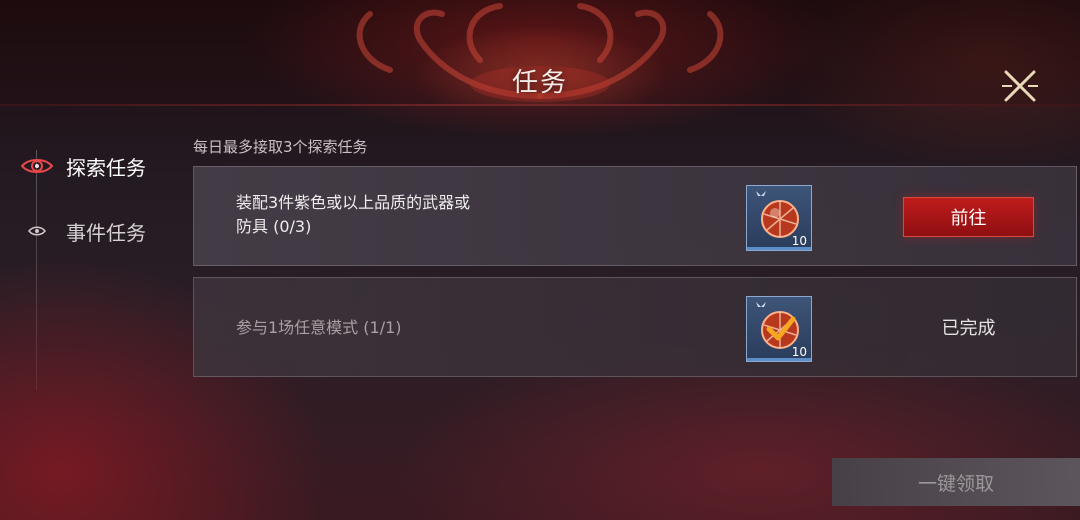  Describe the element at coordinates (280, 147) in the screenshot. I see `daily-limit-hint: 每日最多接取3个探索任务` at that location.